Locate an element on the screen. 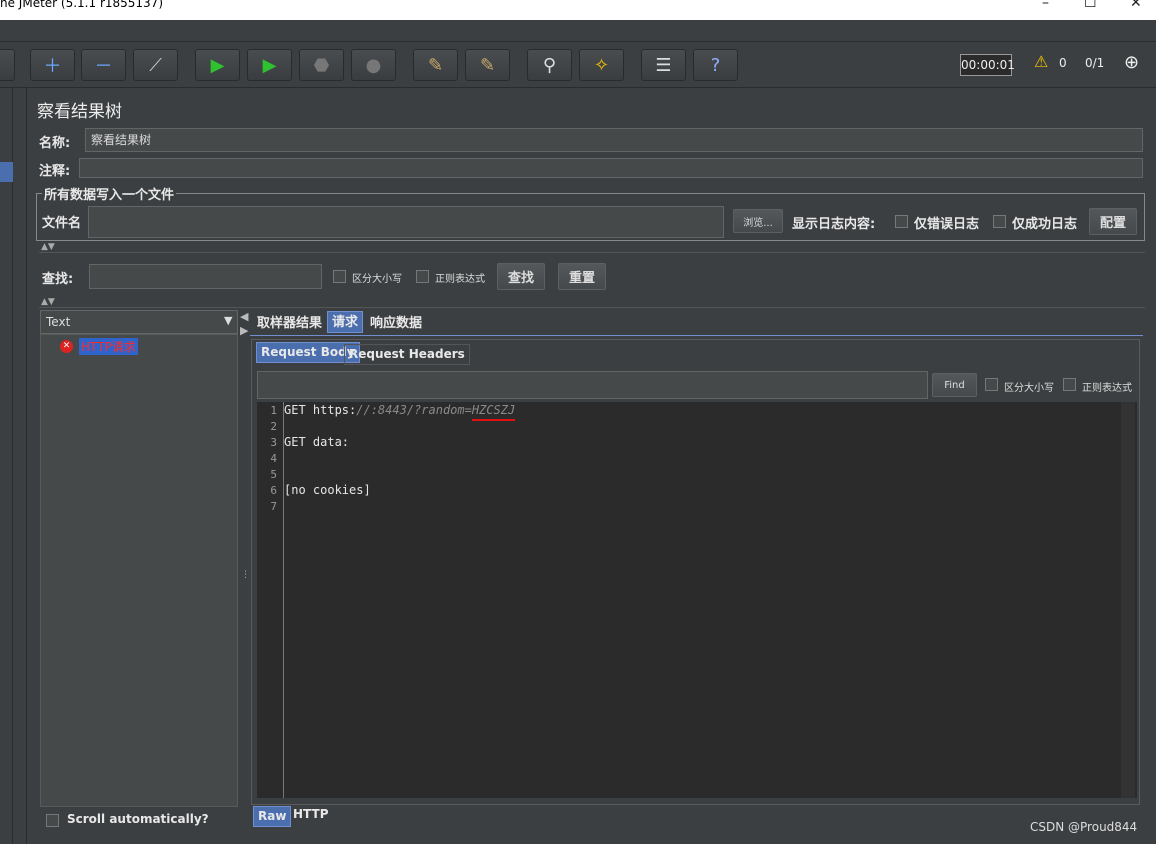 Image resolution: width=1156 pixels, height=844 pixels. find-case-checkbox is located at coordinates (991, 384).